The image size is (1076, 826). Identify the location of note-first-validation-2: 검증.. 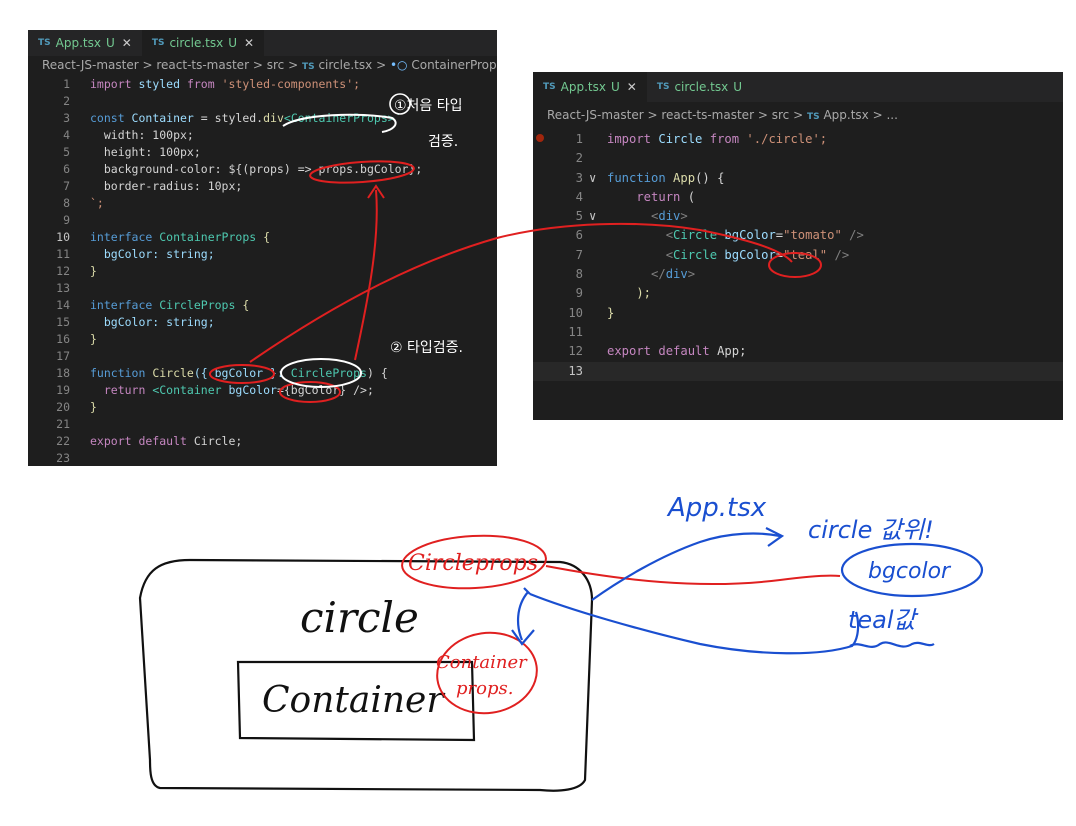
(443, 142).